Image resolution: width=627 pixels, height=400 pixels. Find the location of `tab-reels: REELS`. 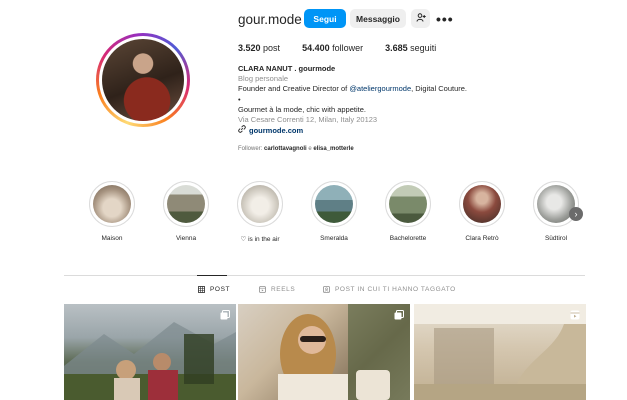

tab-reels: REELS is located at coordinates (277, 289).